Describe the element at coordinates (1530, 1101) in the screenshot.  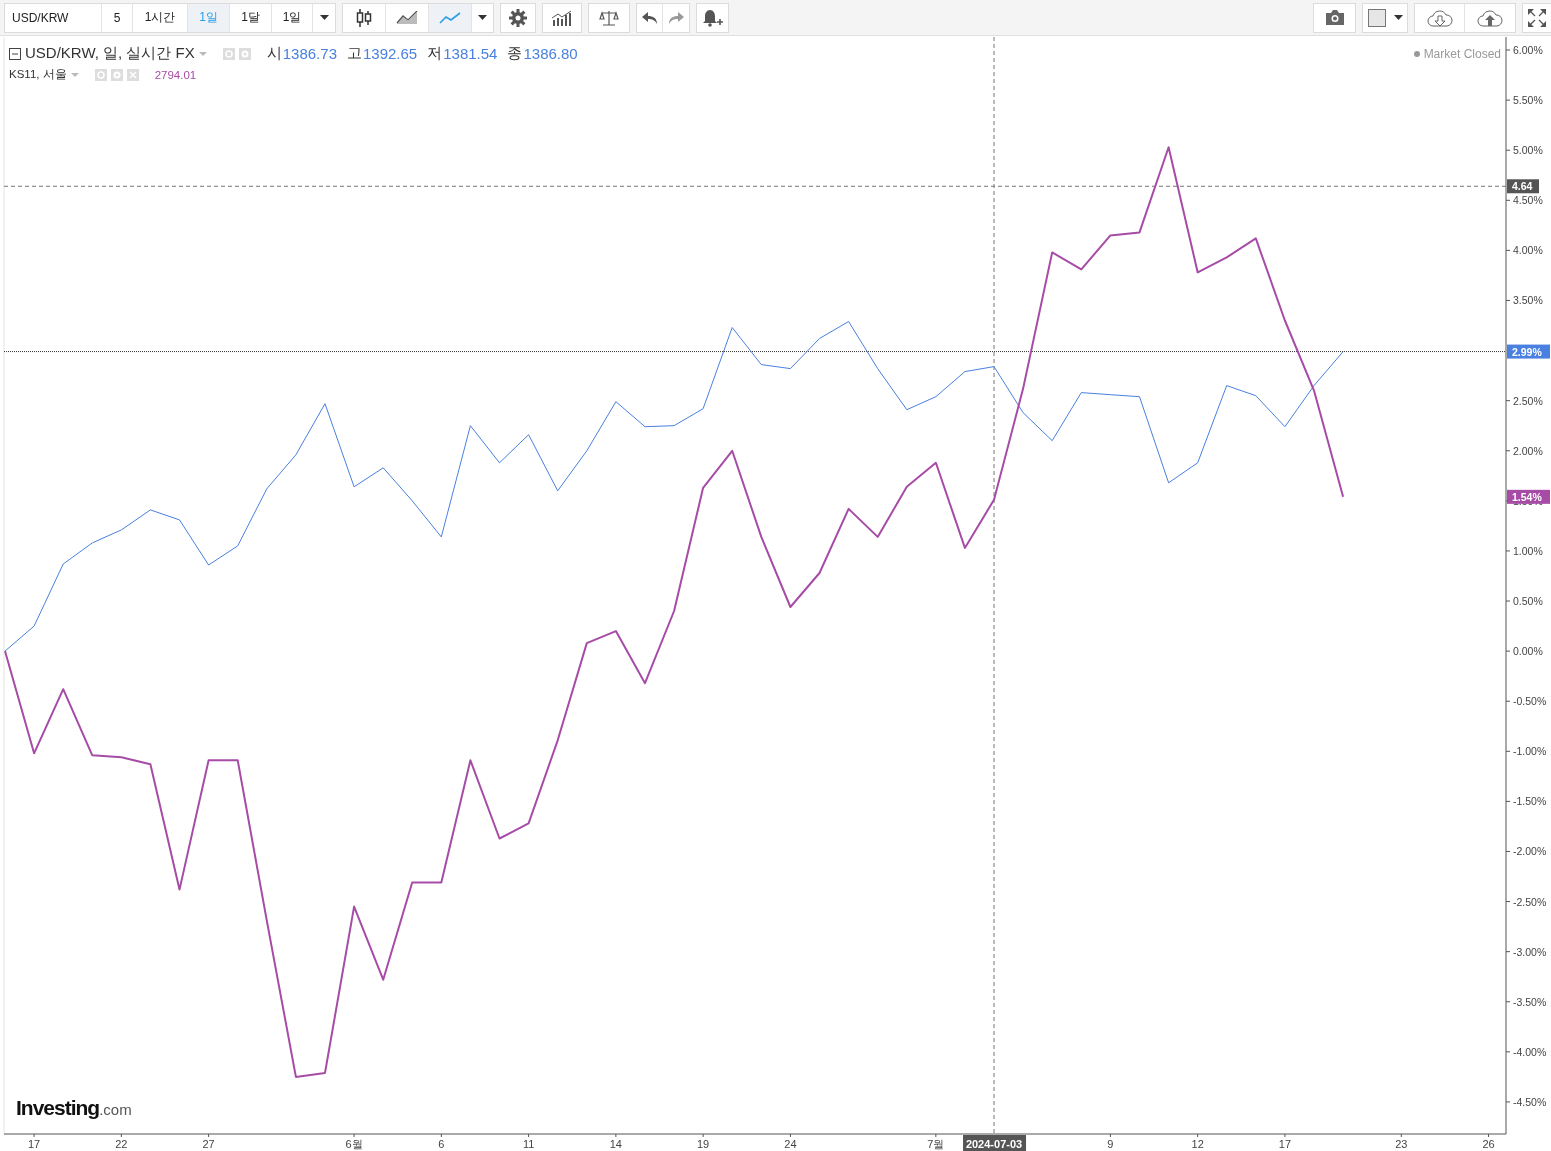
I see `axis-label: -4.50%` at that location.